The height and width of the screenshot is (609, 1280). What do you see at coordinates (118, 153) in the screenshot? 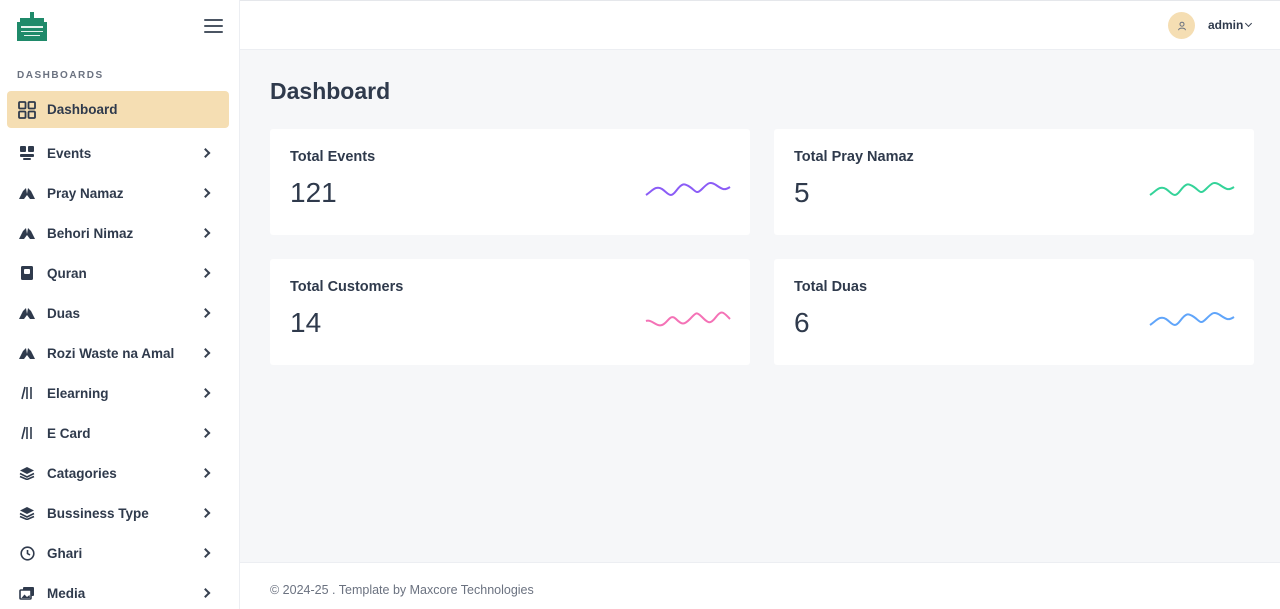
I see `sidebar-item-events: Events` at bounding box center [118, 153].